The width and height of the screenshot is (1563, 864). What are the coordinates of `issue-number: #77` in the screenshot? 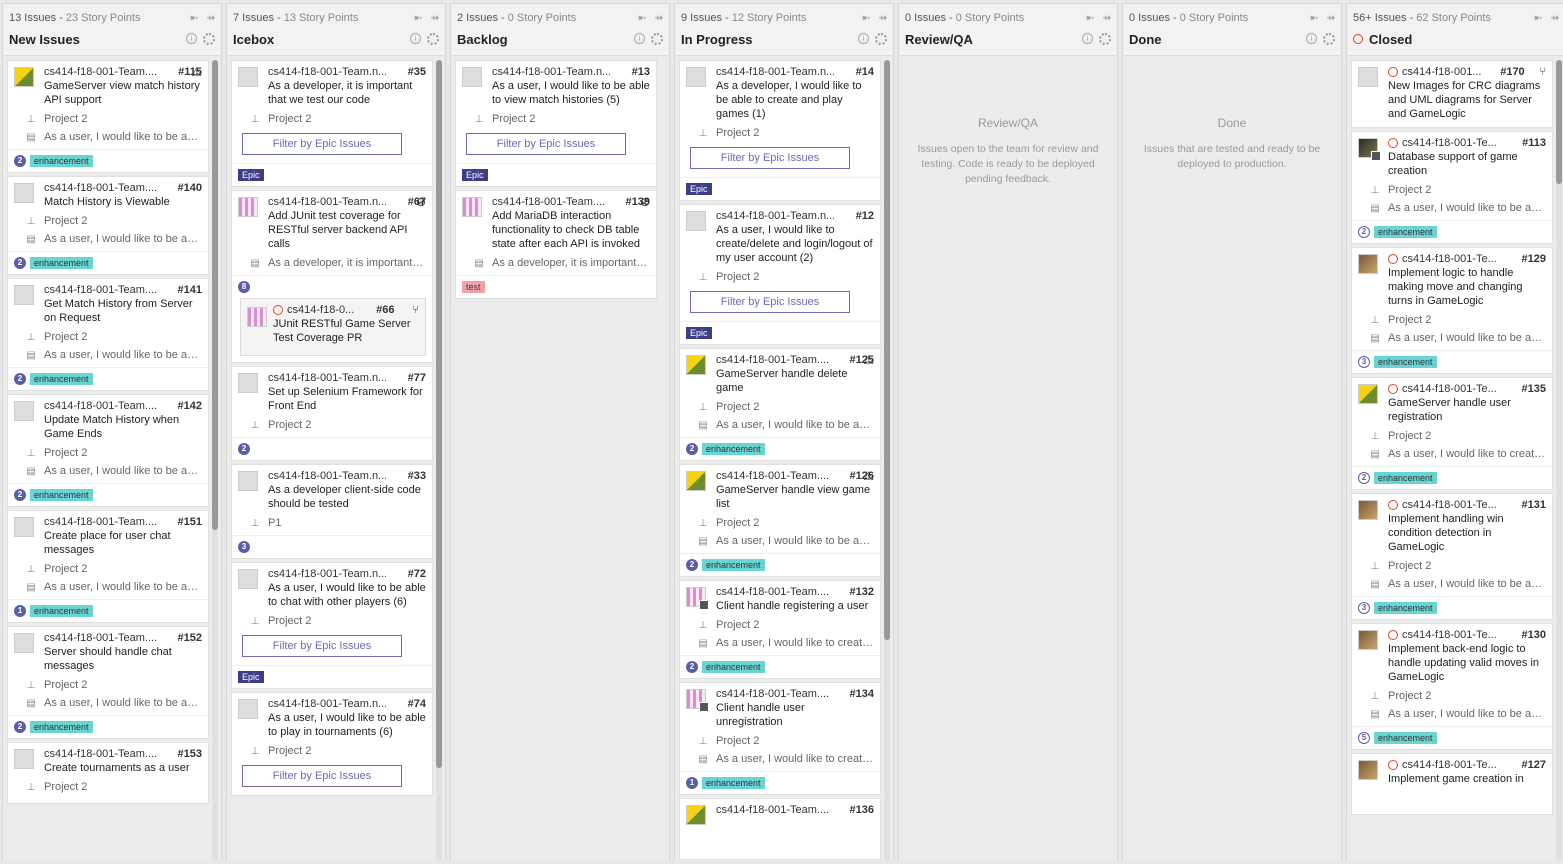 It's located at (417, 378).